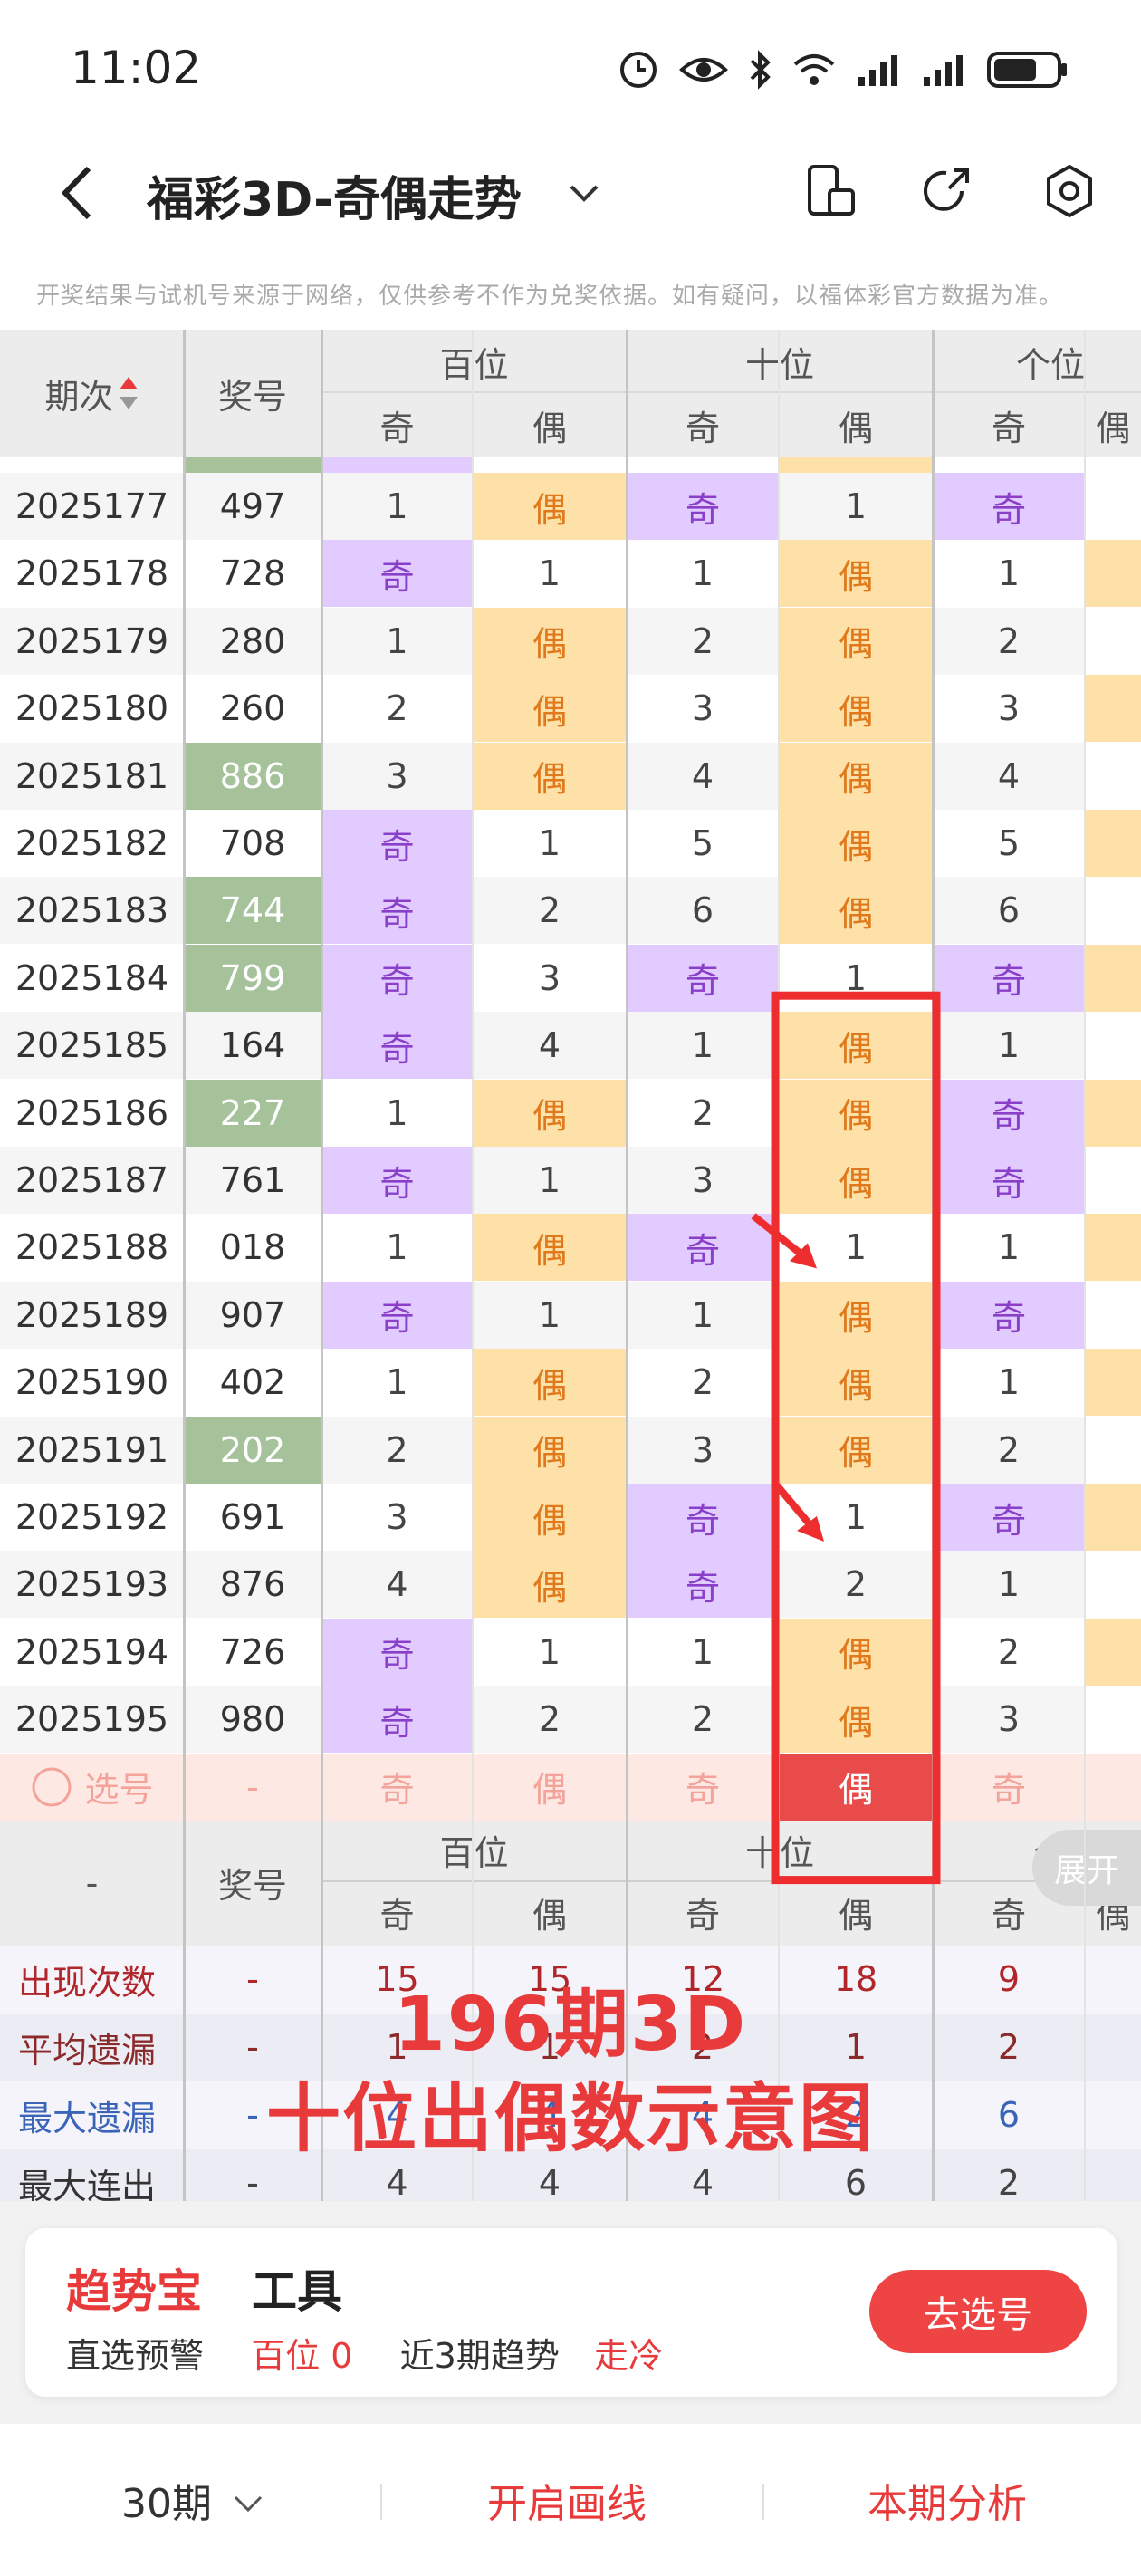  Describe the element at coordinates (252, 1382) in the screenshot. I see `number-cell: 402` at that location.